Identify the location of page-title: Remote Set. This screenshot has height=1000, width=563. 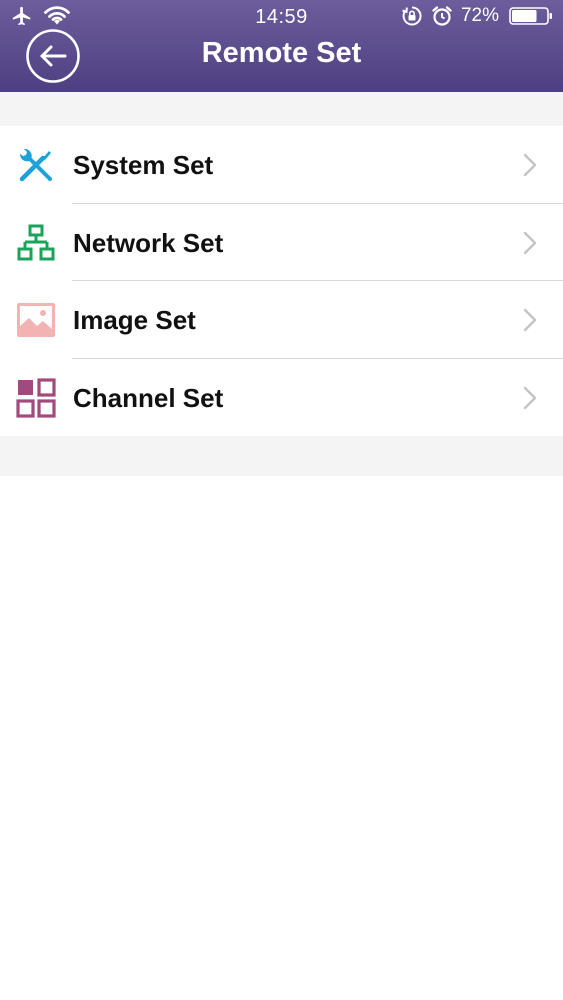
(281, 53).